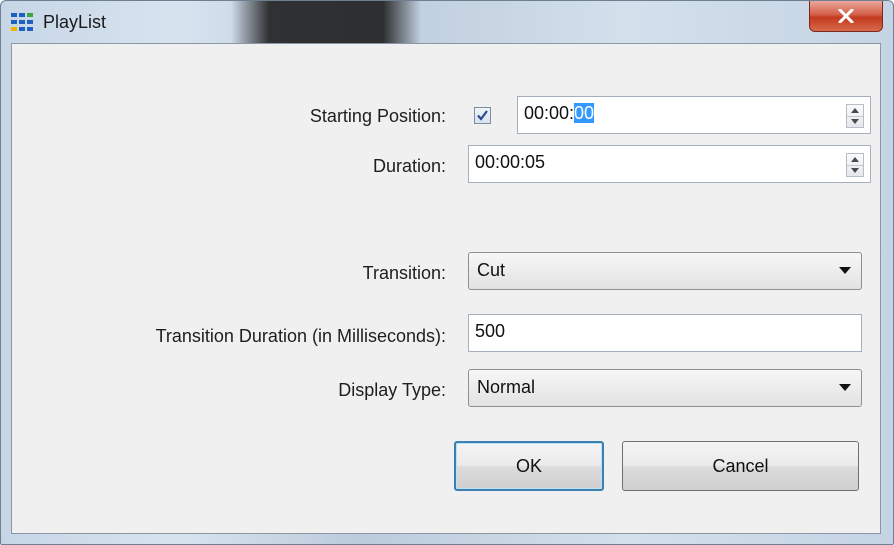  I want to click on title-bar: PlayList, so click(447, 22).